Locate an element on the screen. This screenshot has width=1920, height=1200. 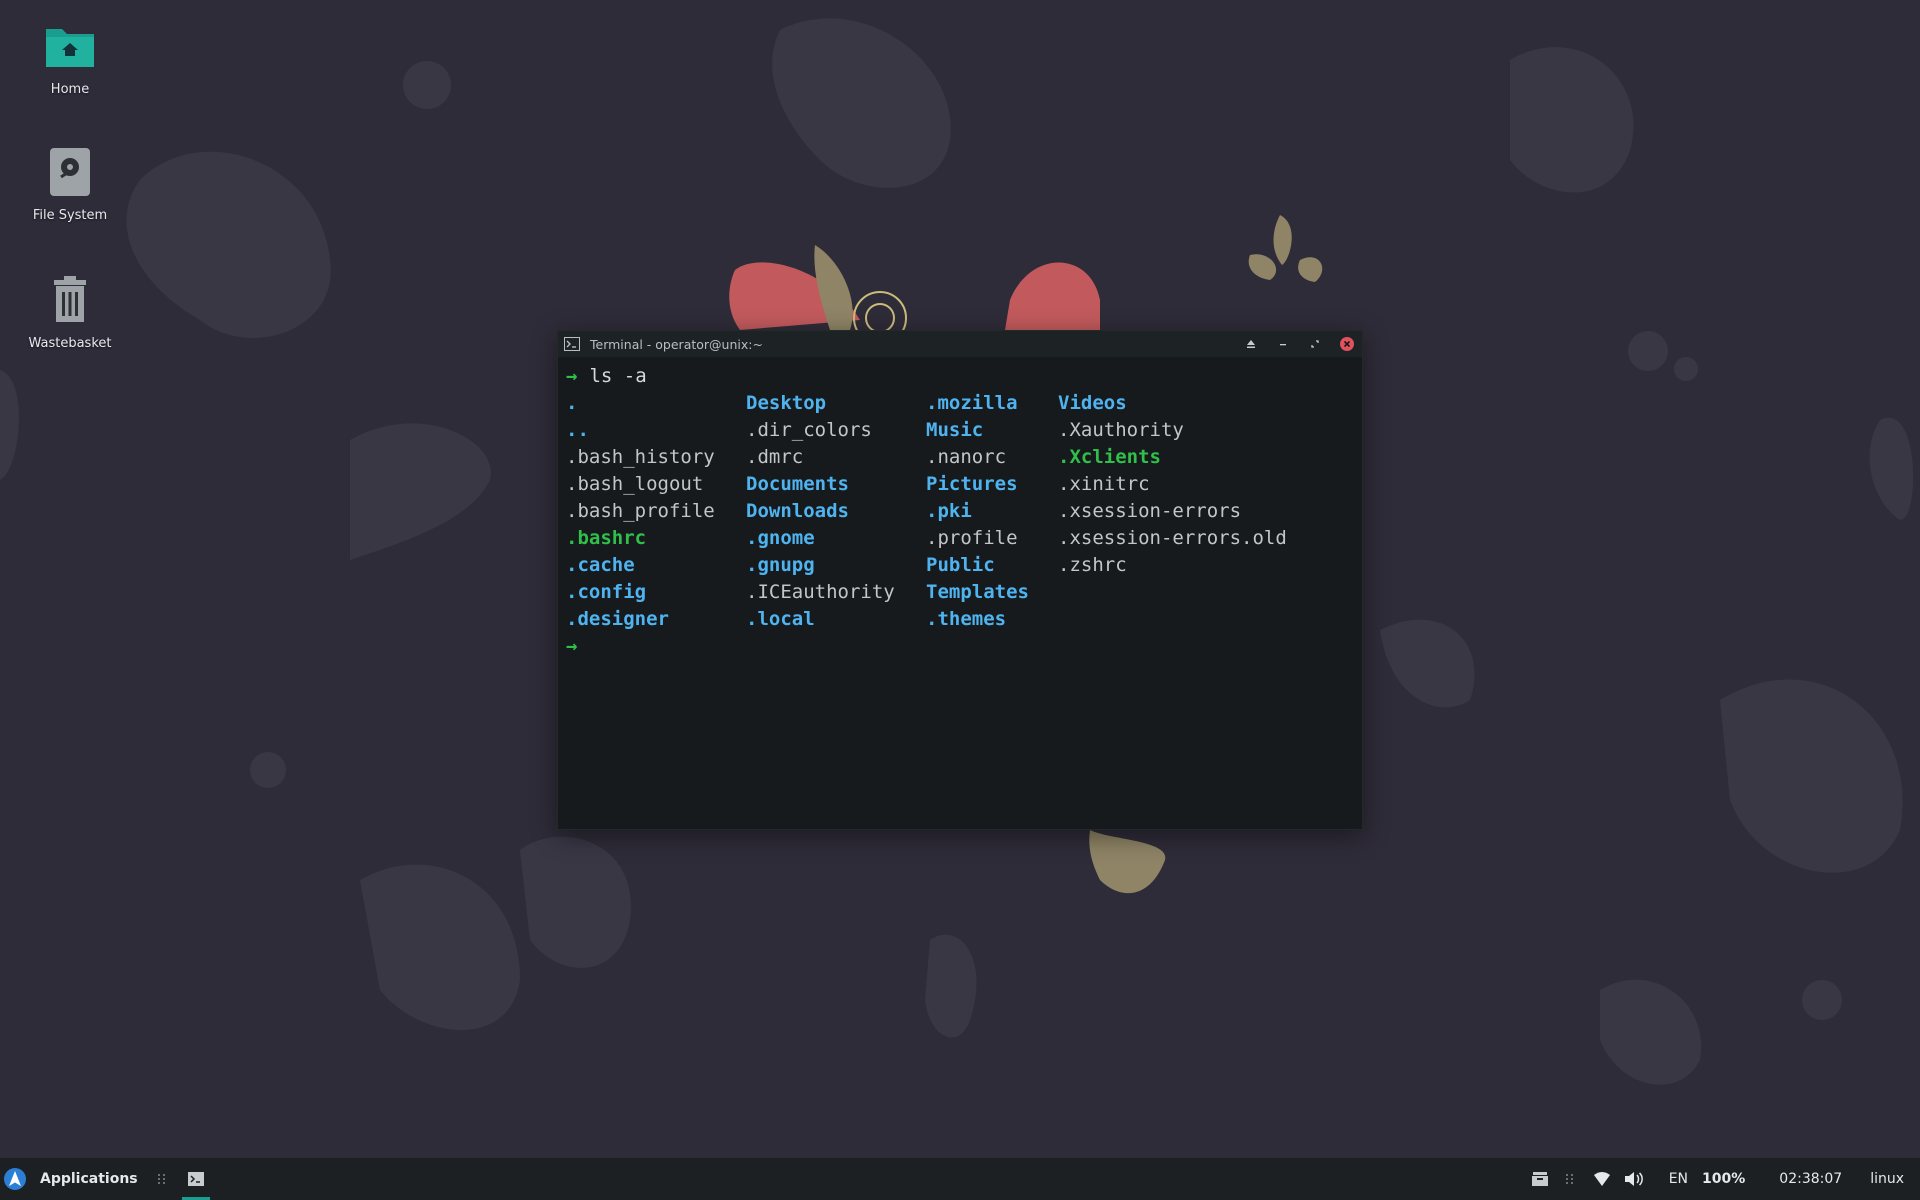
directory-entry: .gnome is located at coordinates (780, 538).